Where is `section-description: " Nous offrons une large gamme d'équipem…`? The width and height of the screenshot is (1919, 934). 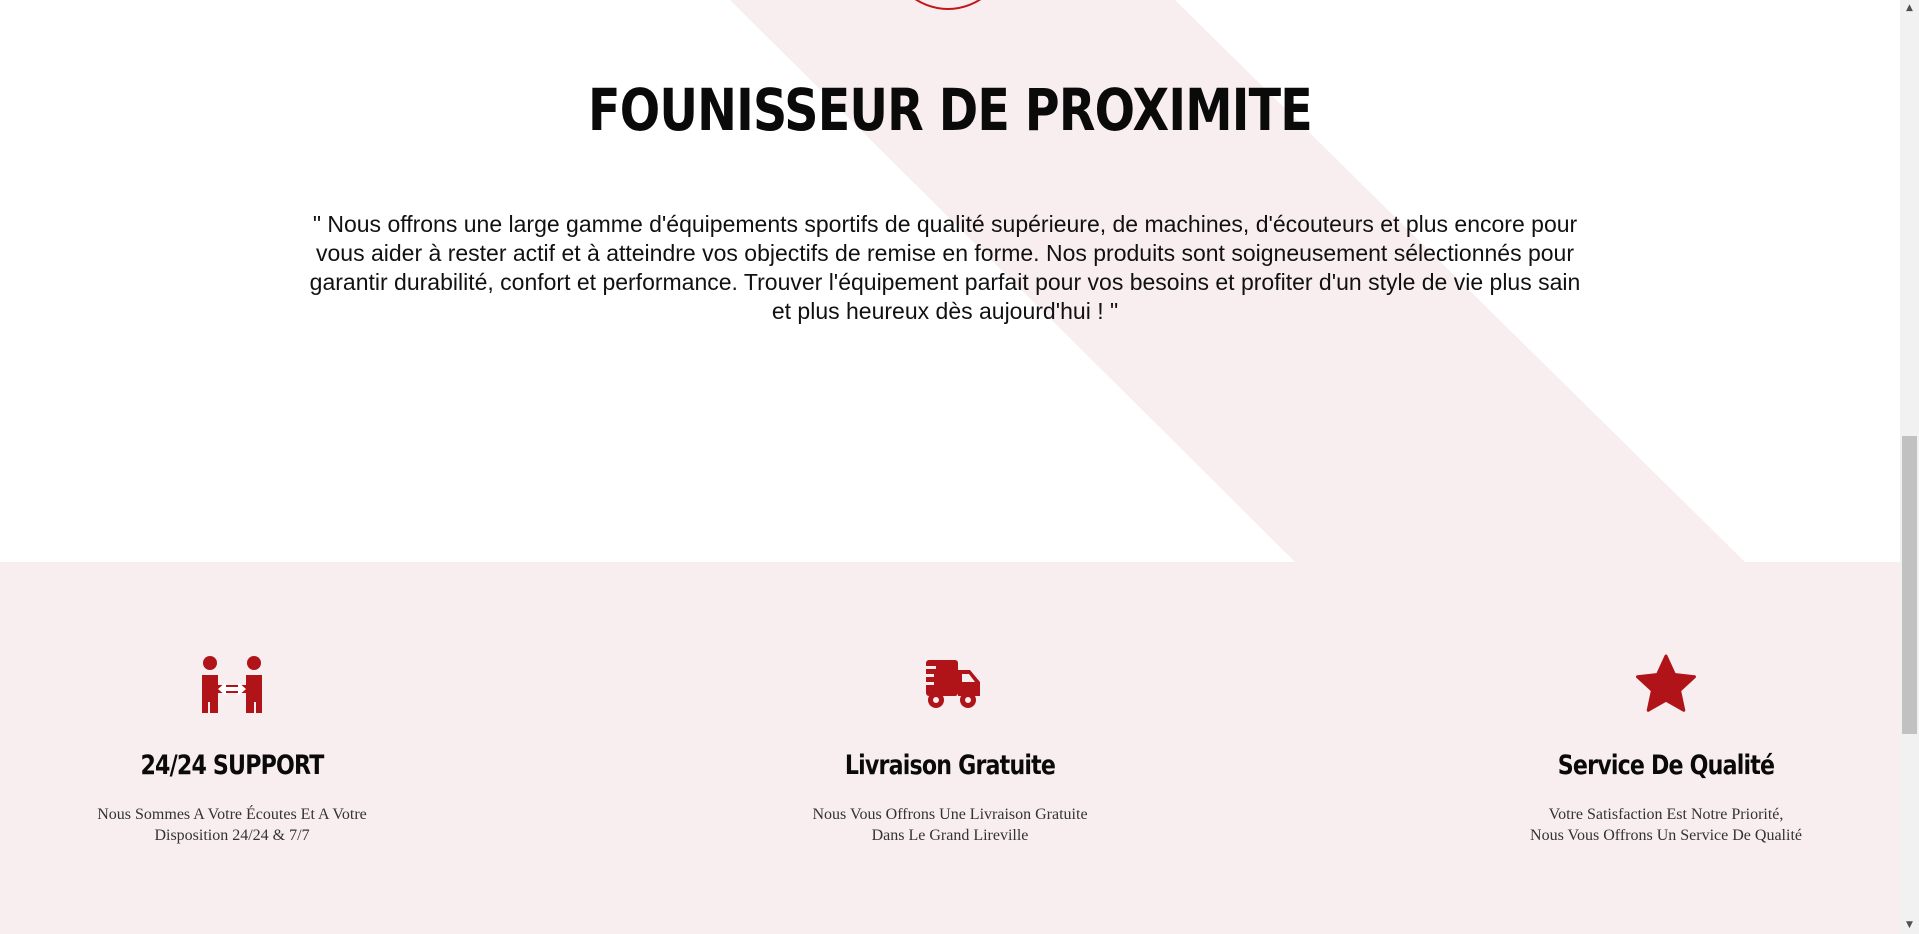 section-description: " Nous offrons une large gamme d'équipem… is located at coordinates (945, 267).